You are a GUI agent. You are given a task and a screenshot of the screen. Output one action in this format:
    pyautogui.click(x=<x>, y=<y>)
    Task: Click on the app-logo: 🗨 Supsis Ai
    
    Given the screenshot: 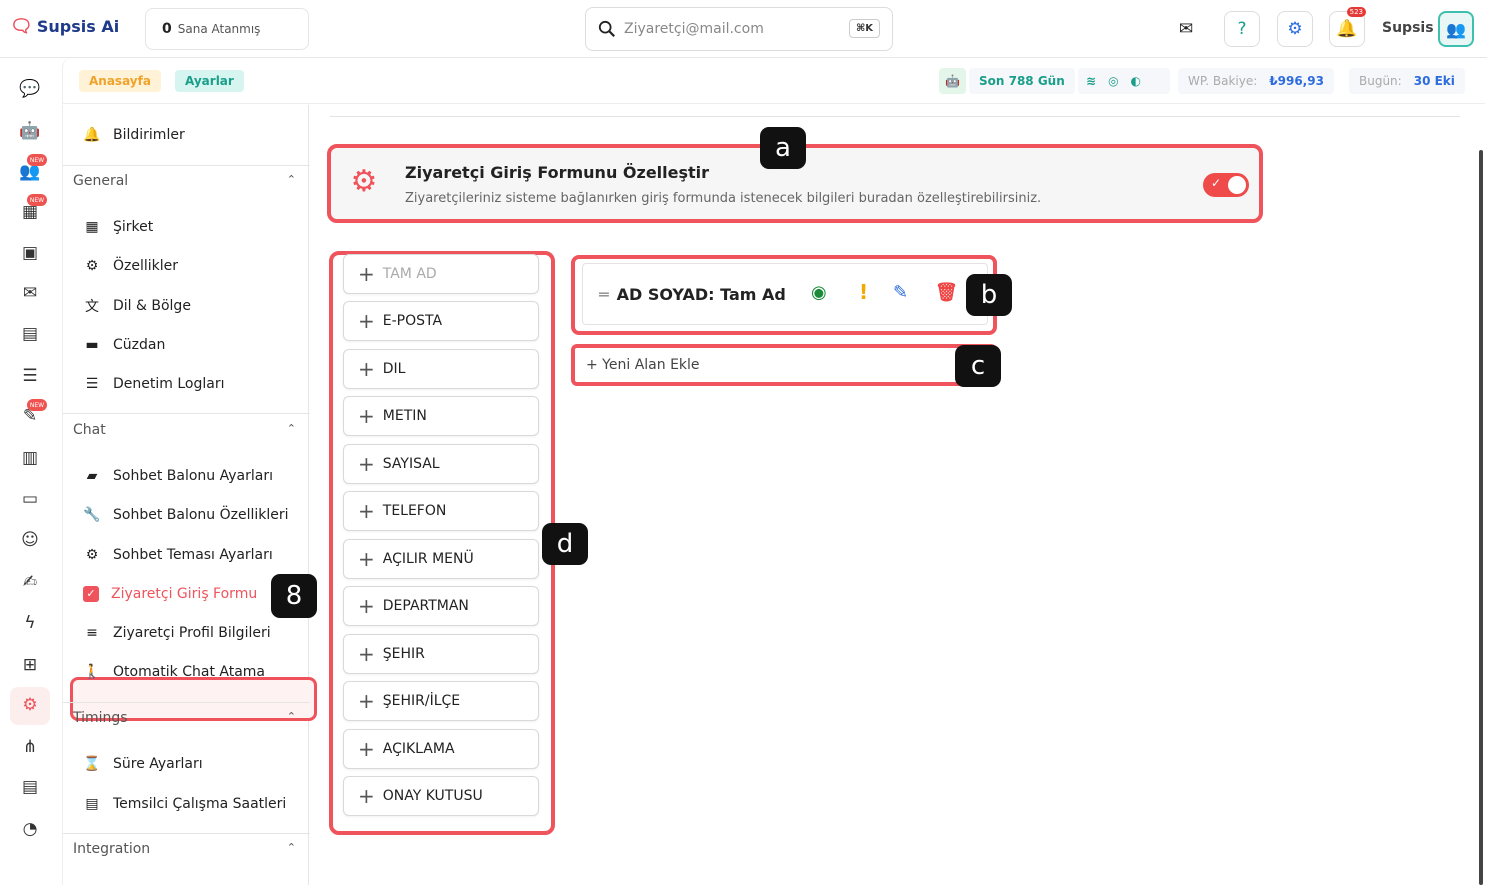 What is the action you would take?
    pyautogui.click(x=64, y=26)
    